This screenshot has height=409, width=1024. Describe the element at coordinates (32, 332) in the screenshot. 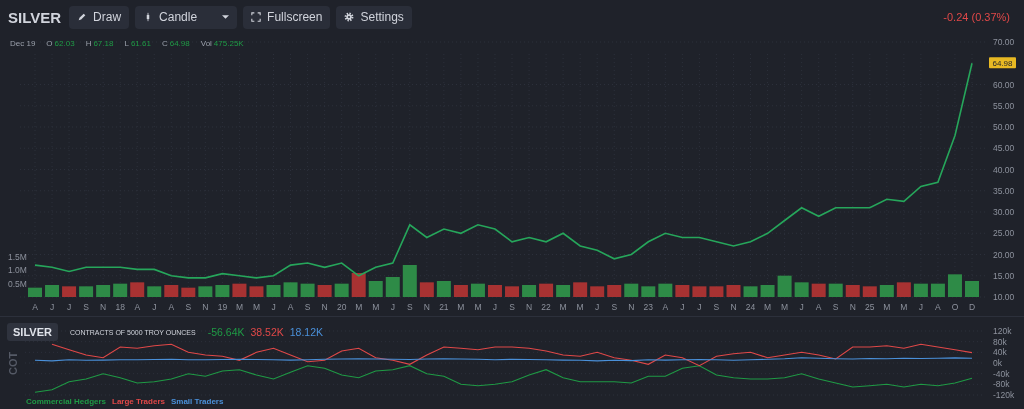

I see `symbol-badge: SILVER` at that location.